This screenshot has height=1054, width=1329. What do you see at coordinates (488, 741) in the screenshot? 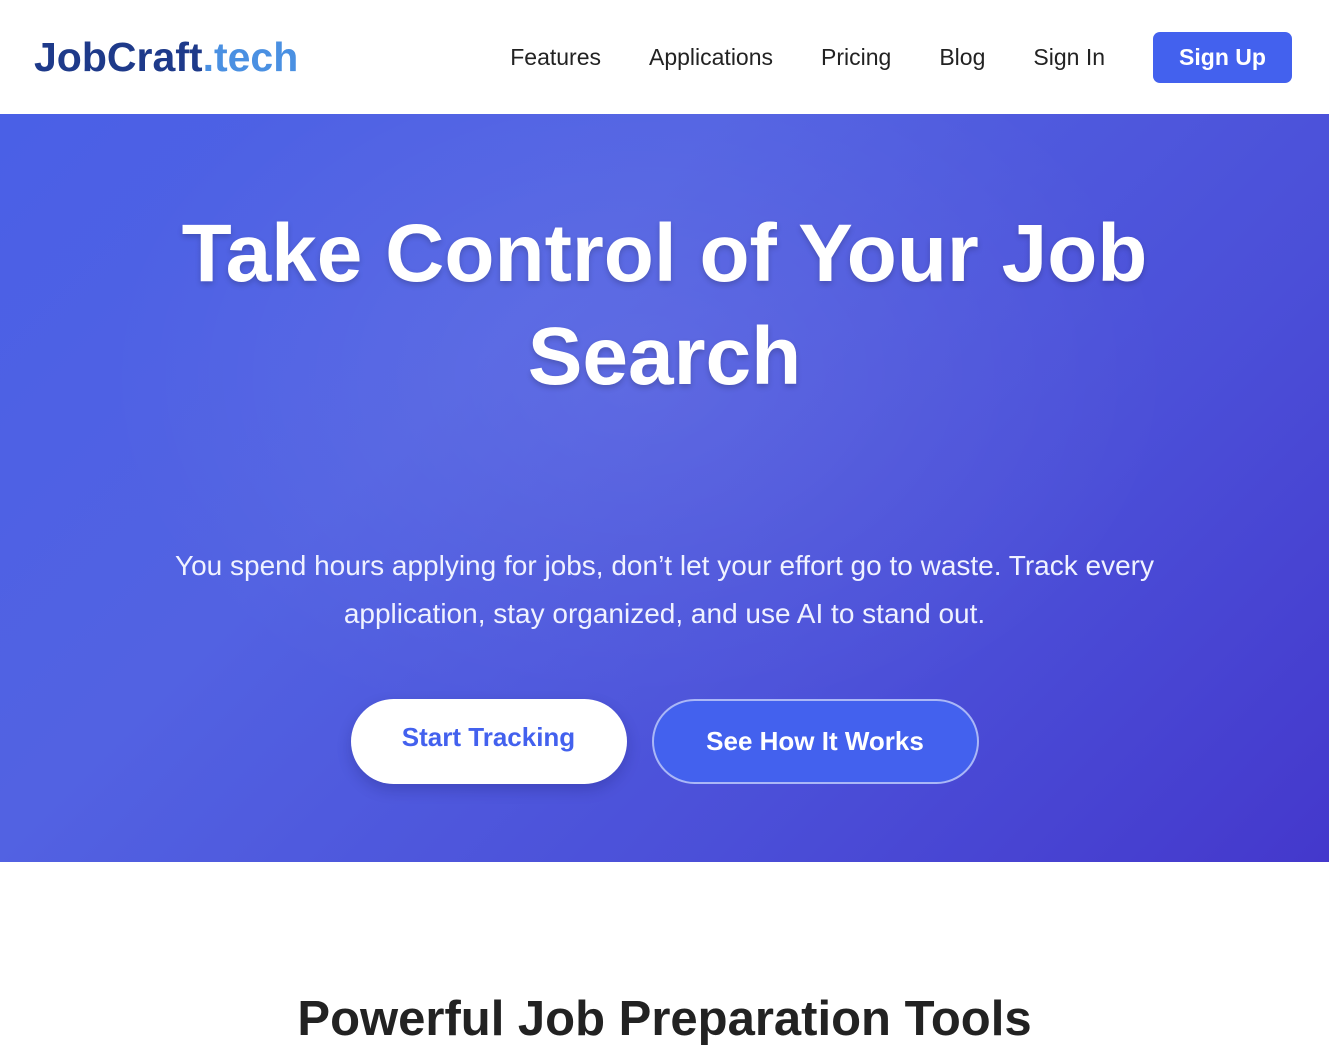
I see `start-tracking-button: Start Tracking` at bounding box center [488, 741].